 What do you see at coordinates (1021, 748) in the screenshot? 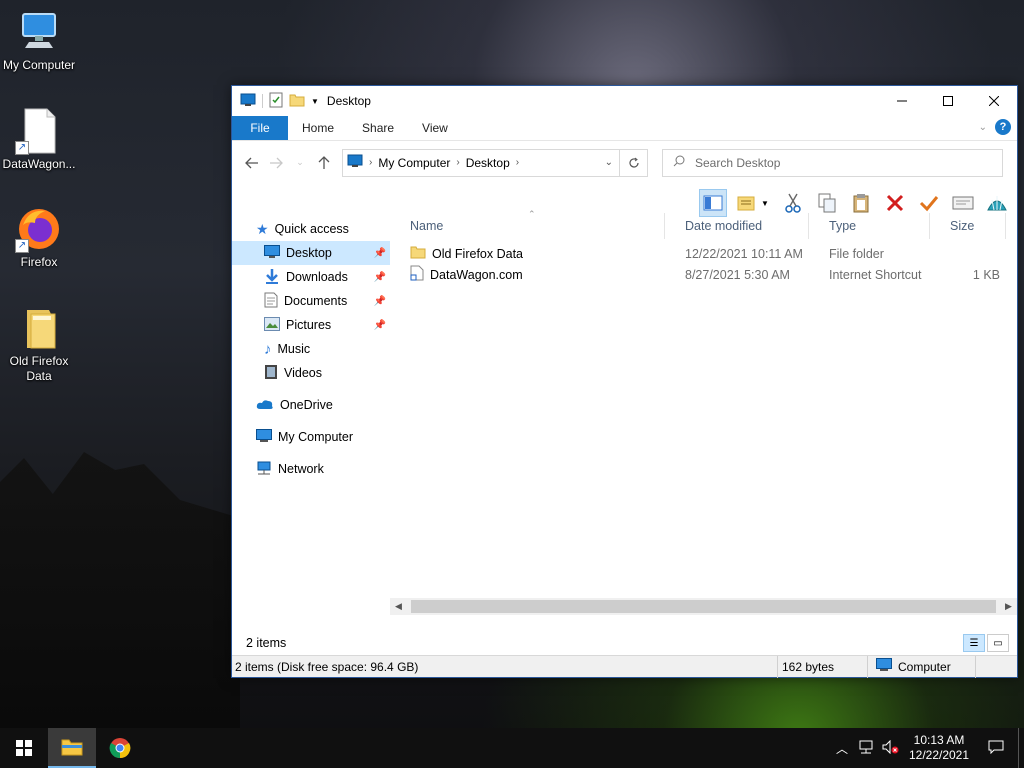
I see `show-desktop-button` at bounding box center [1021, 748].